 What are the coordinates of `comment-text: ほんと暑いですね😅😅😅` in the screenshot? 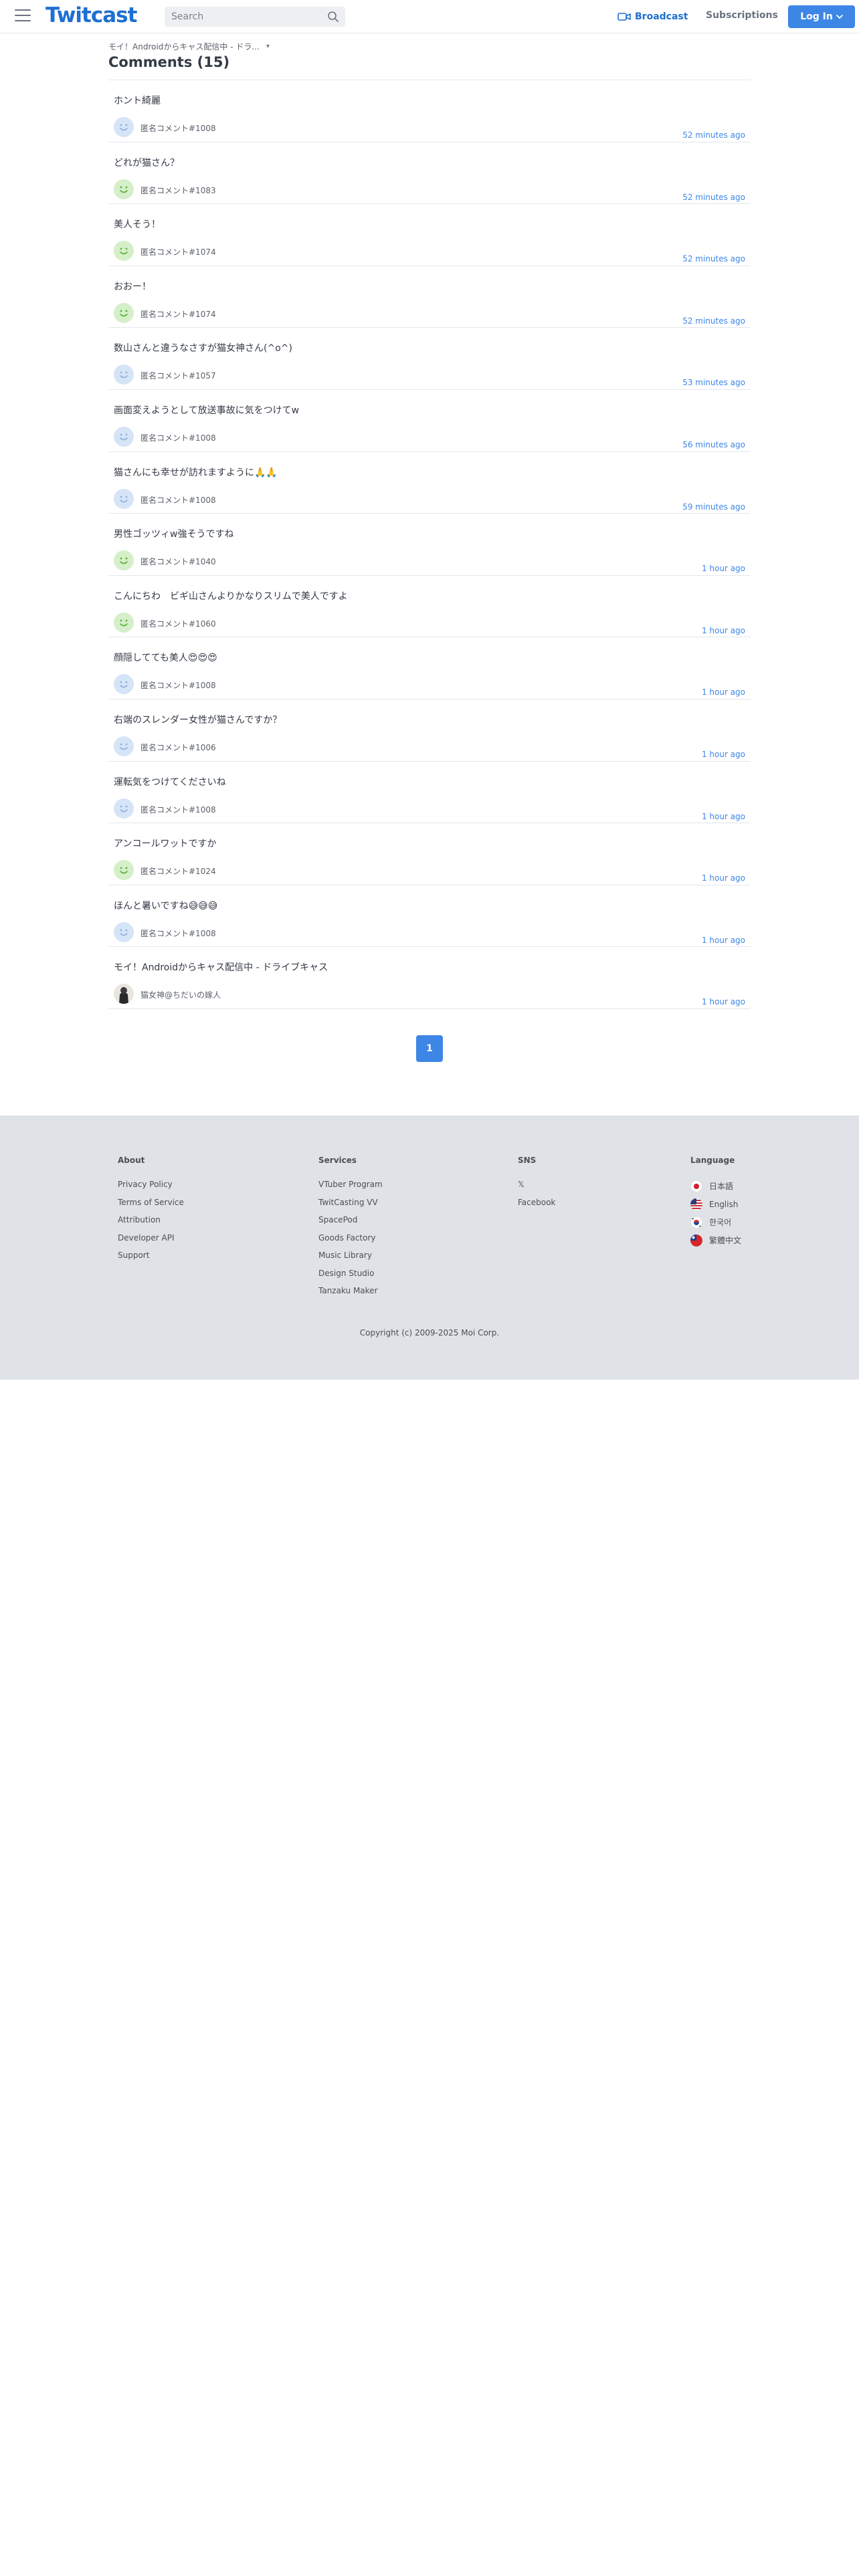 It's located at (166, 906).